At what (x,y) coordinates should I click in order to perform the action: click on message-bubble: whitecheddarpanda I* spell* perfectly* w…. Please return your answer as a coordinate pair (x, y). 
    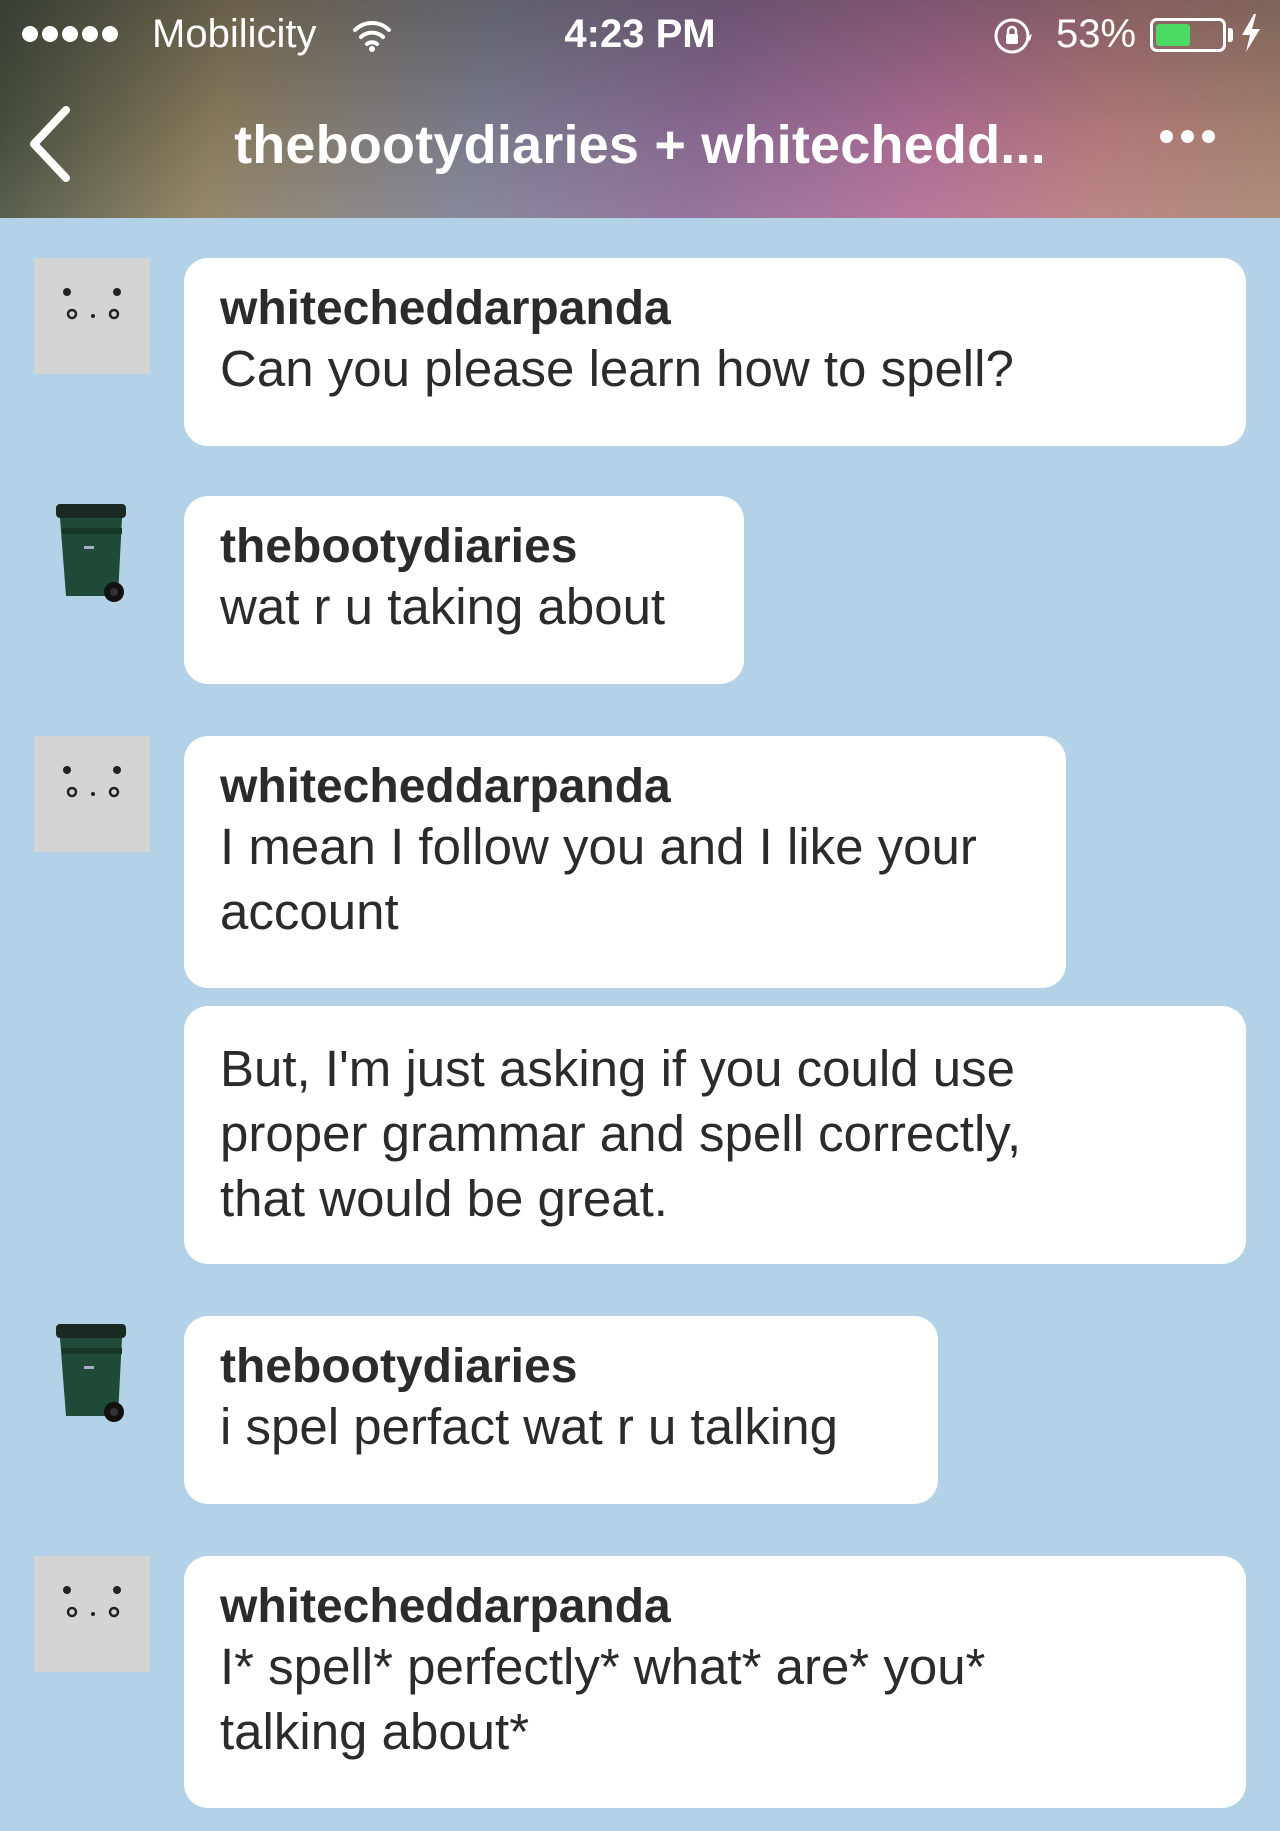
    Looking at the image, I should click on (715, 1682).